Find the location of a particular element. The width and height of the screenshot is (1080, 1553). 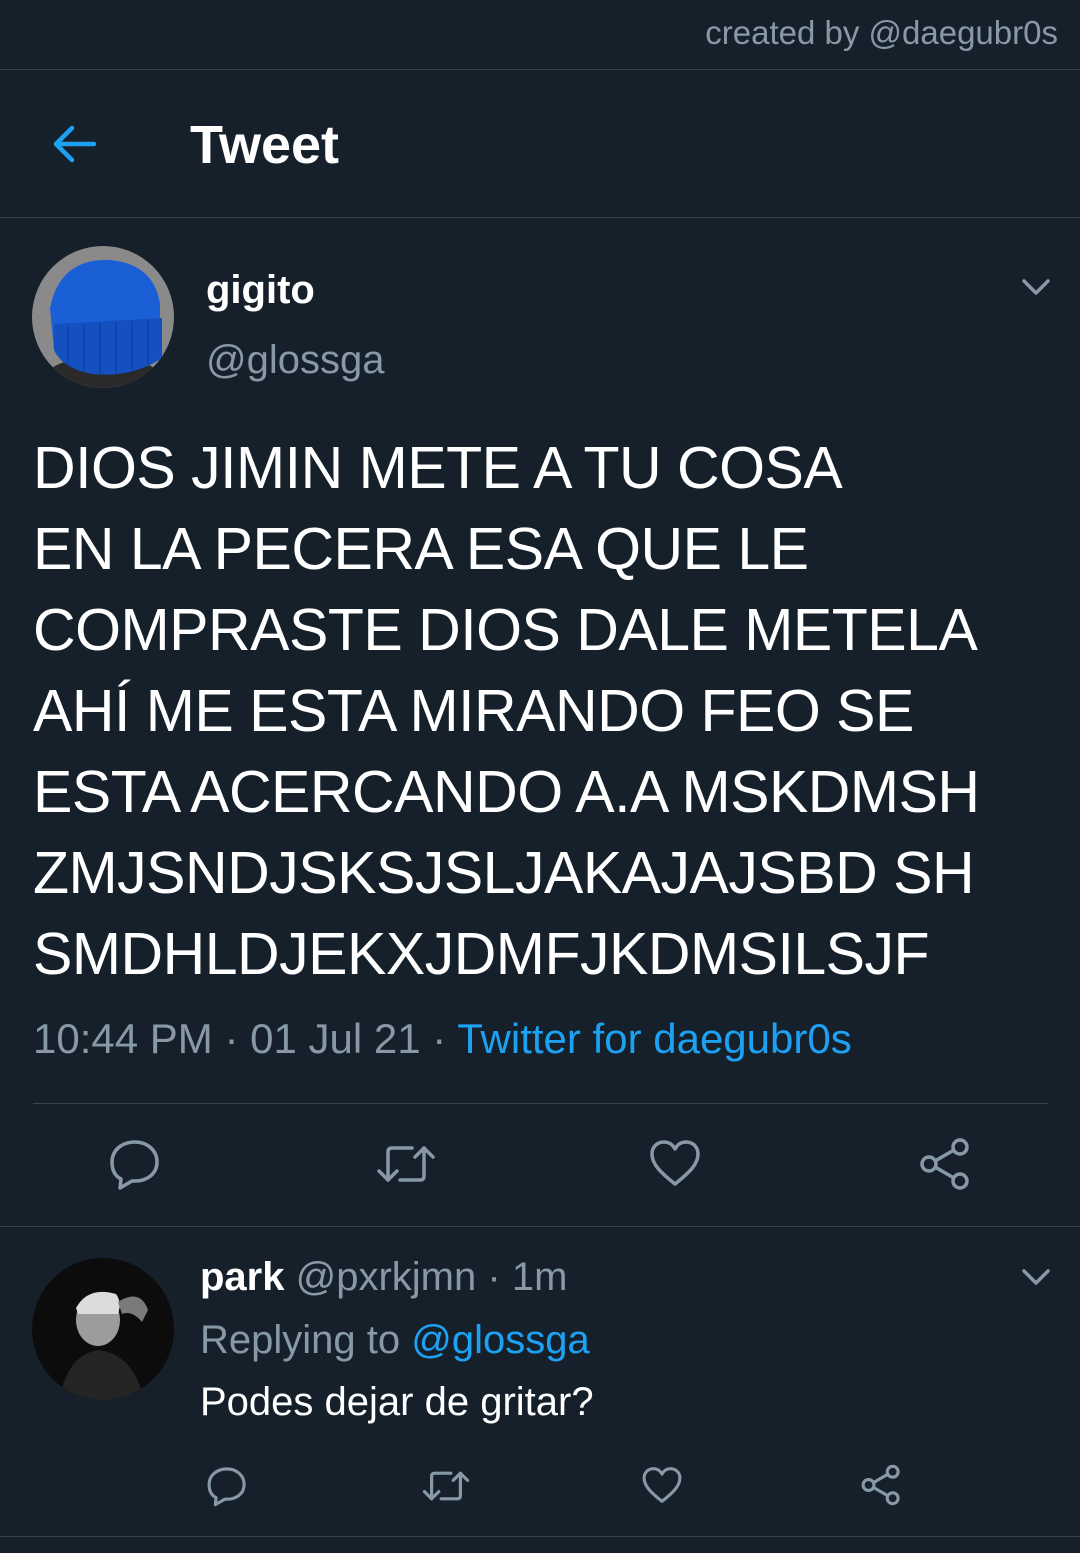

reply-author-name: park is located at coordinates (242, 1277).